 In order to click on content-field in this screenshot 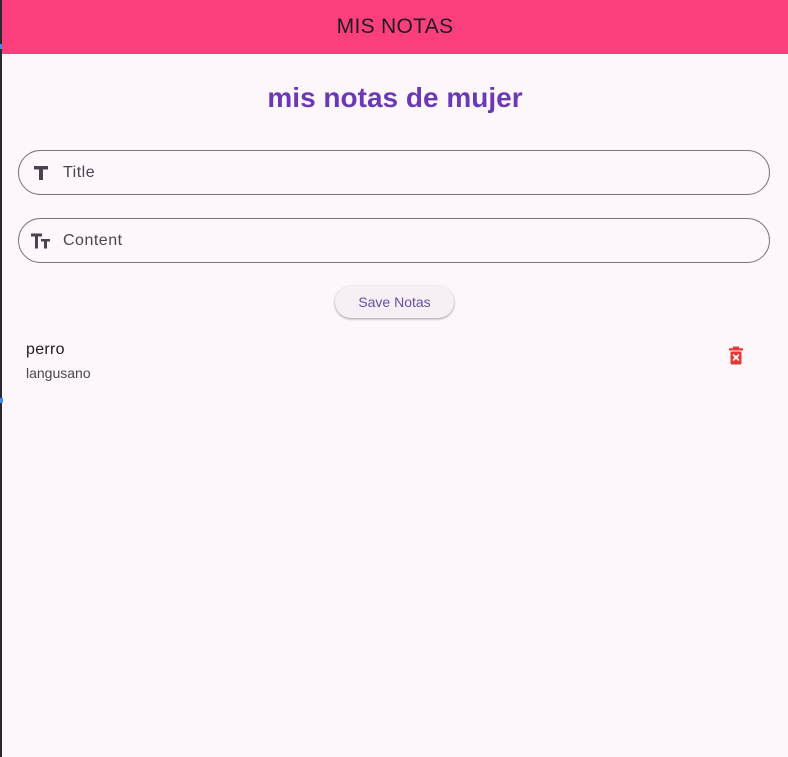, I will do `click(394, 240)`.